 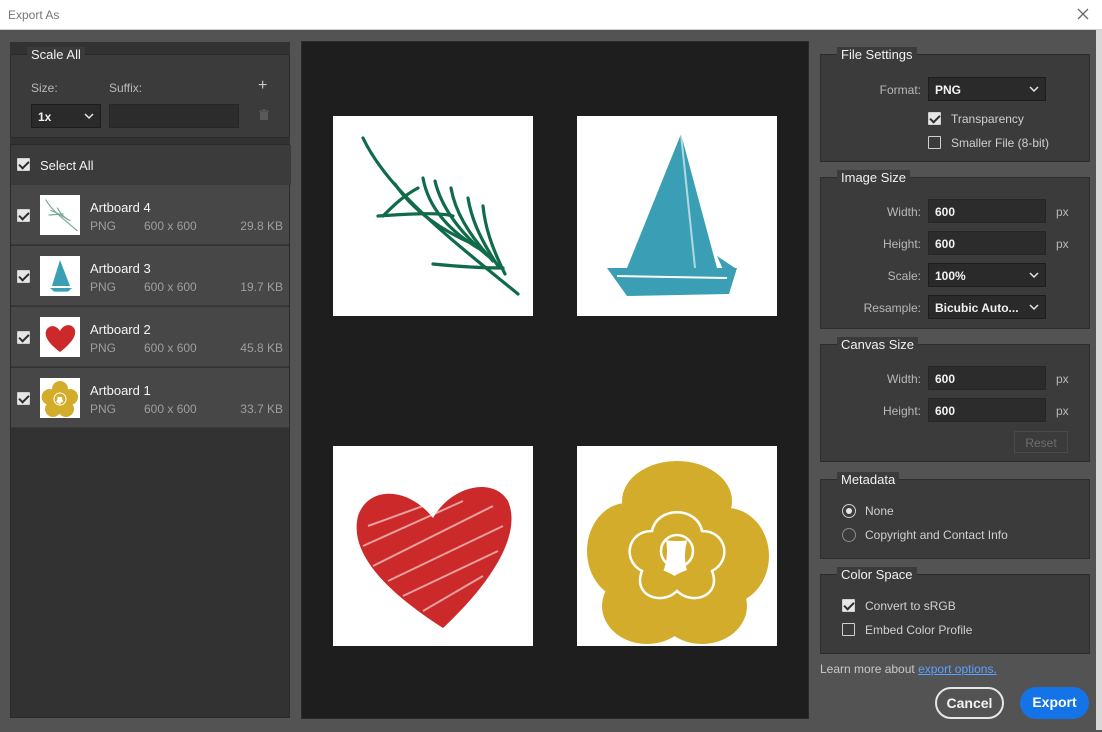 I want to click on artboard-name: Artboard 3, so click(x=120, y=268).